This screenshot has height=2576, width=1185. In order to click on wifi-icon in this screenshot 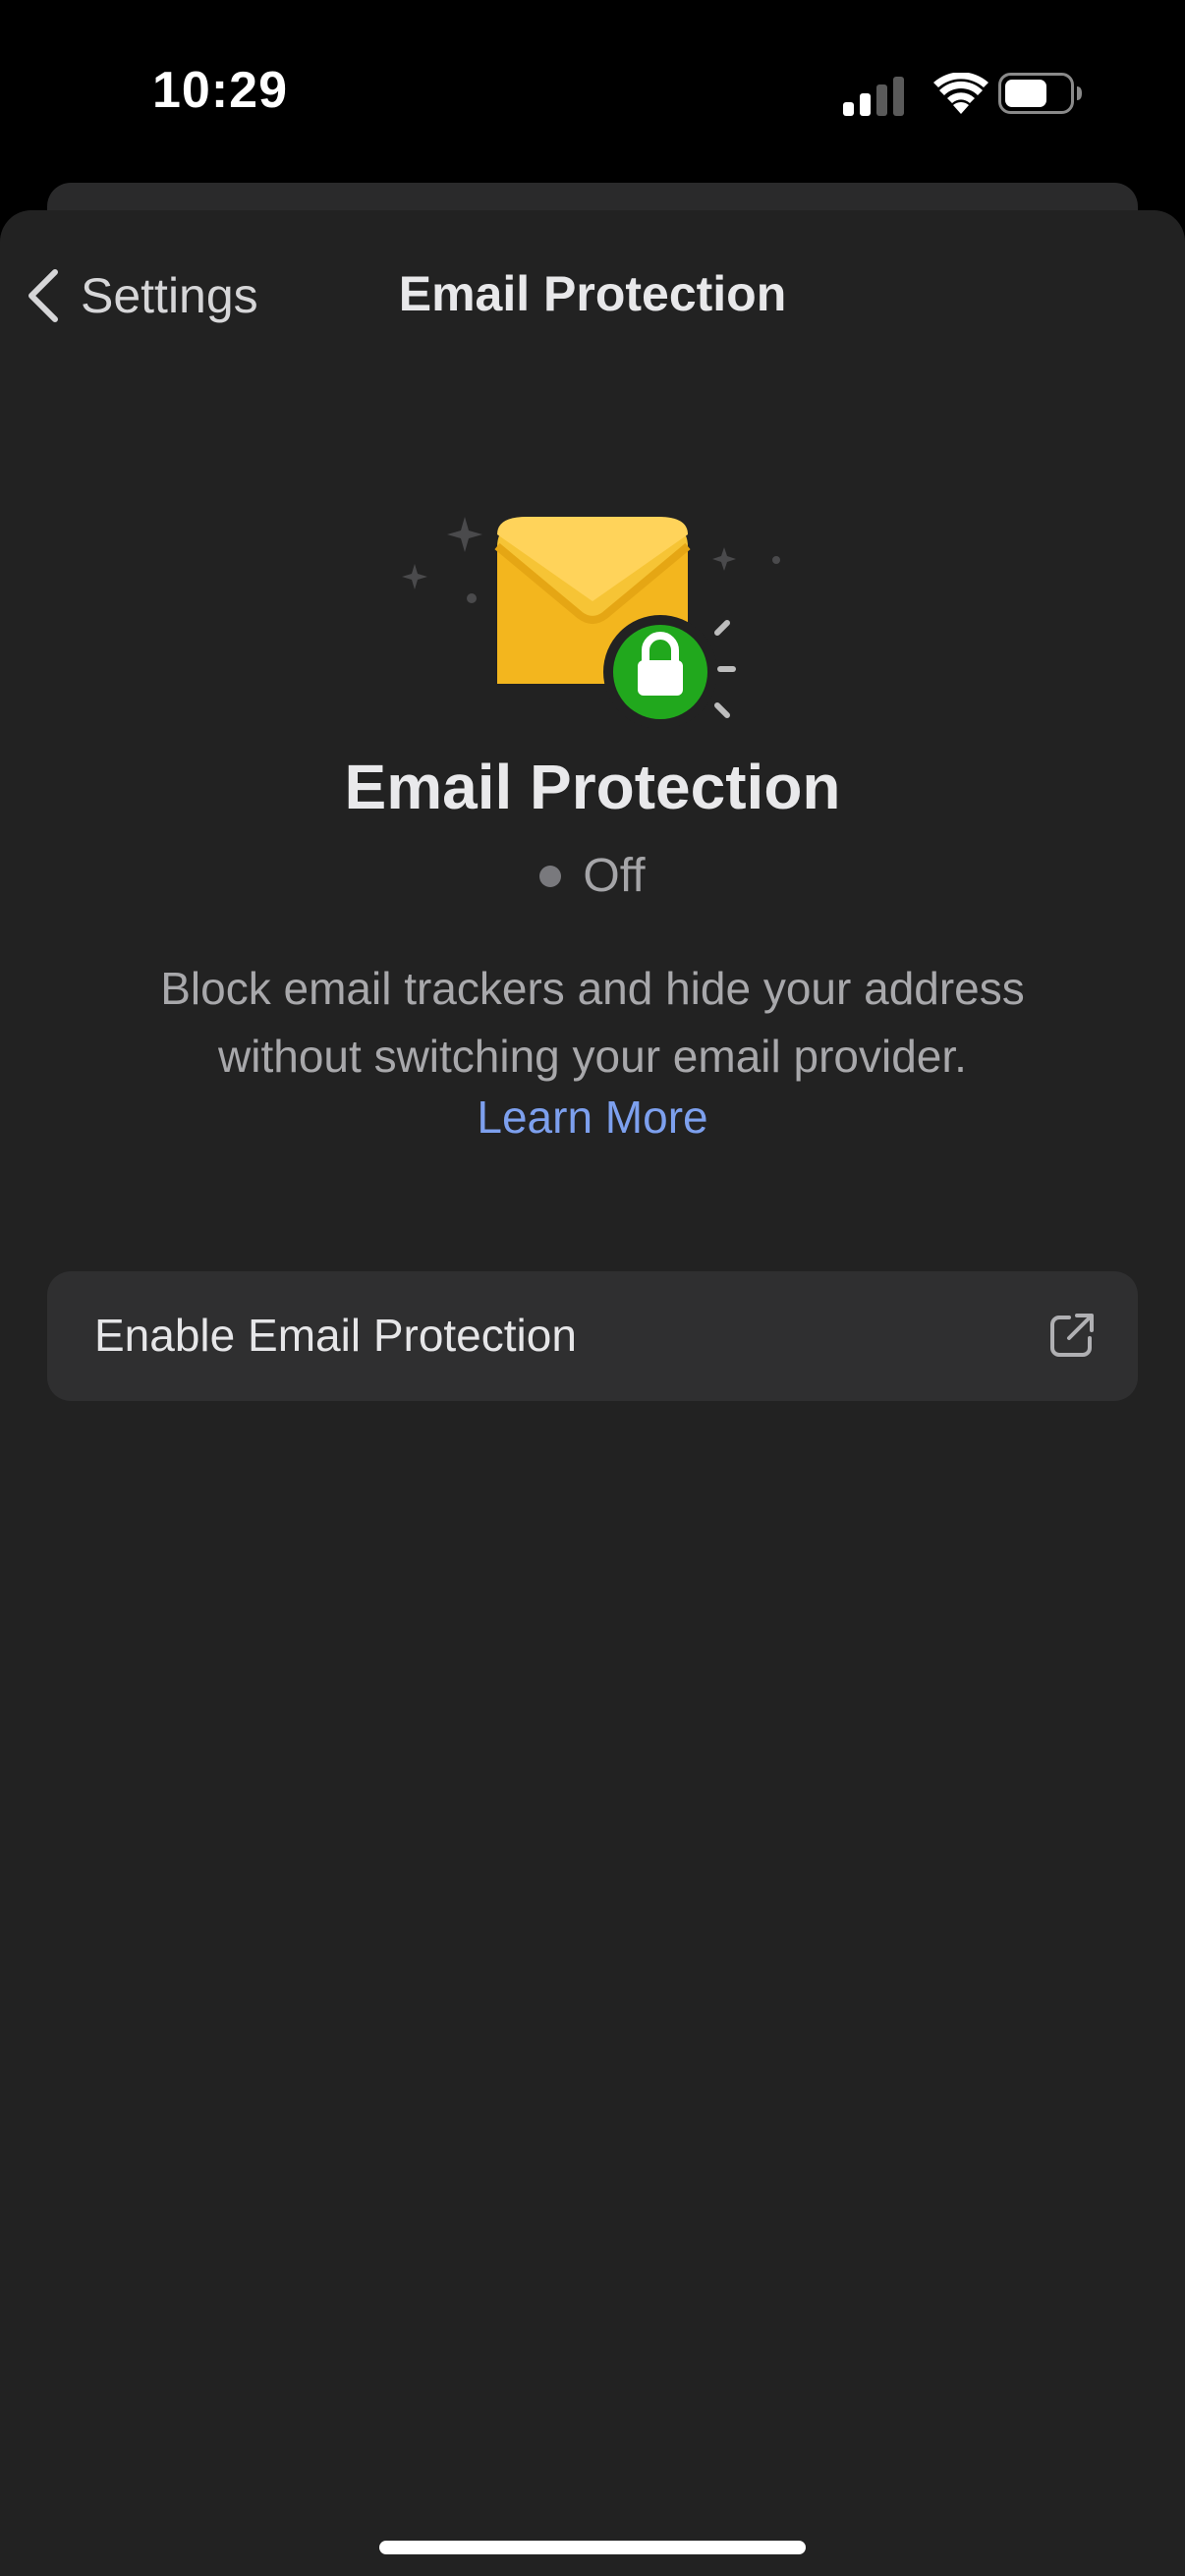, I will do `click(961, 93)`.